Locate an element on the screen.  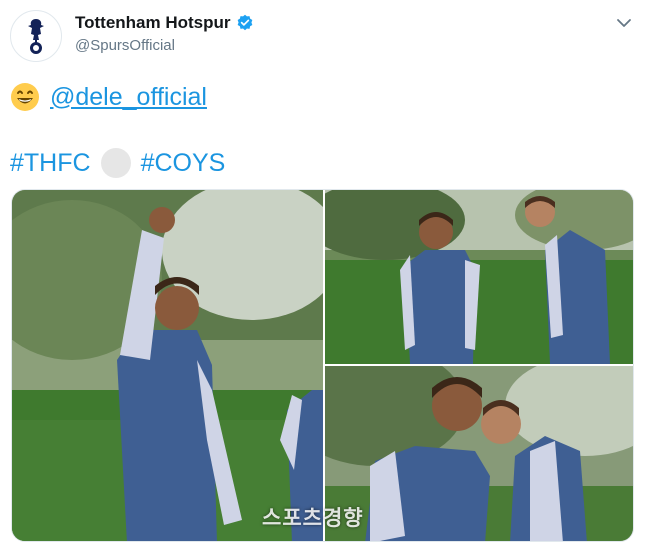
account-handle: @SpursOfficial is located at coordinates (125, 45).